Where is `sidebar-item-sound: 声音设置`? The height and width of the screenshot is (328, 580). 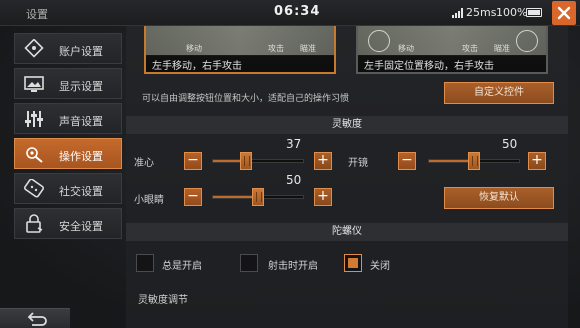 sidebar-item-sound: 声音设置 is located at coordinates (68, 118).